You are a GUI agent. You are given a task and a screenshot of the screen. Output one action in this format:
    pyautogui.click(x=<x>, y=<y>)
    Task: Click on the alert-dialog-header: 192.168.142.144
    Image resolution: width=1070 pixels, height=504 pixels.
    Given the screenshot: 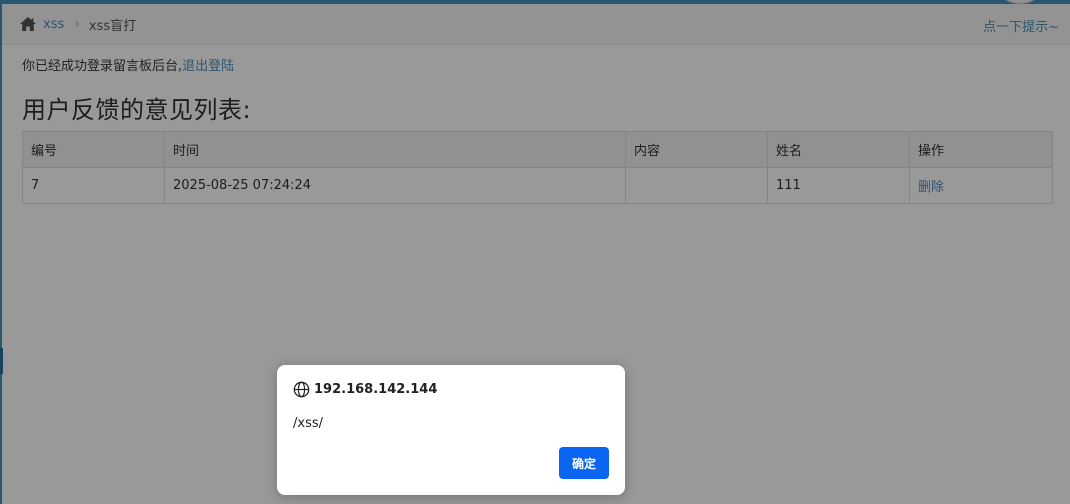 What is the action you would take?
    pyautogui.click(x=365, y=389)
    